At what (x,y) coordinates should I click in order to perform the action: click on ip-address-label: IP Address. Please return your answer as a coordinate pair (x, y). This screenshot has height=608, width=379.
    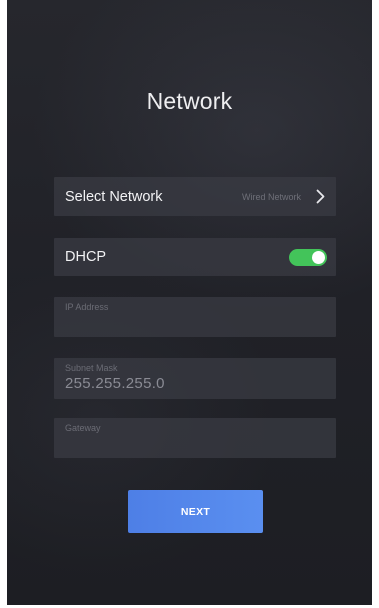
    Looking at the image, I should click on (87, 307).